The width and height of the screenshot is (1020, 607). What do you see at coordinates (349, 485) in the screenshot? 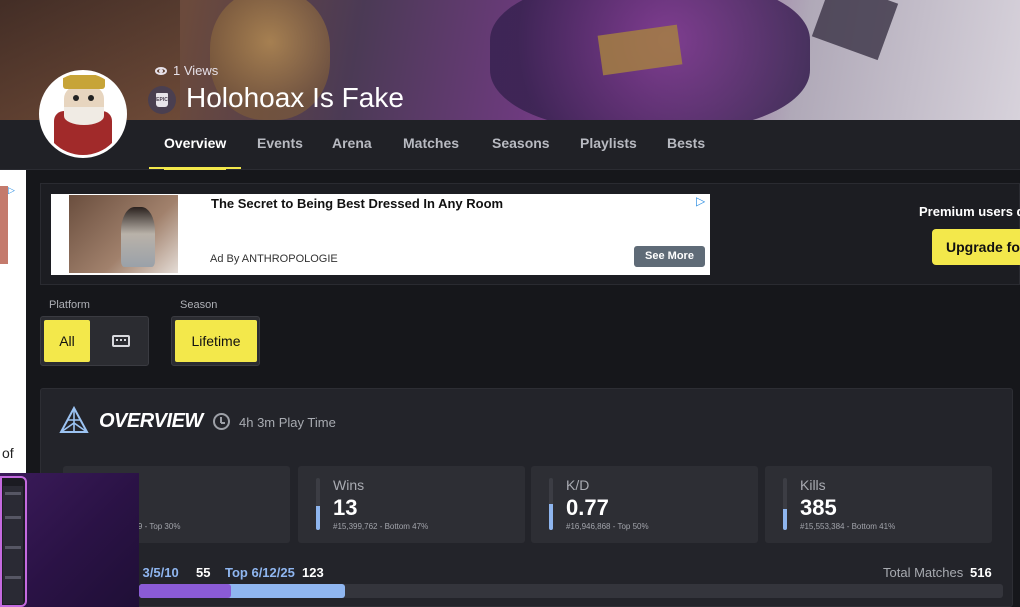
I see `stat-label: Wins` at bounding box center [349, 485].